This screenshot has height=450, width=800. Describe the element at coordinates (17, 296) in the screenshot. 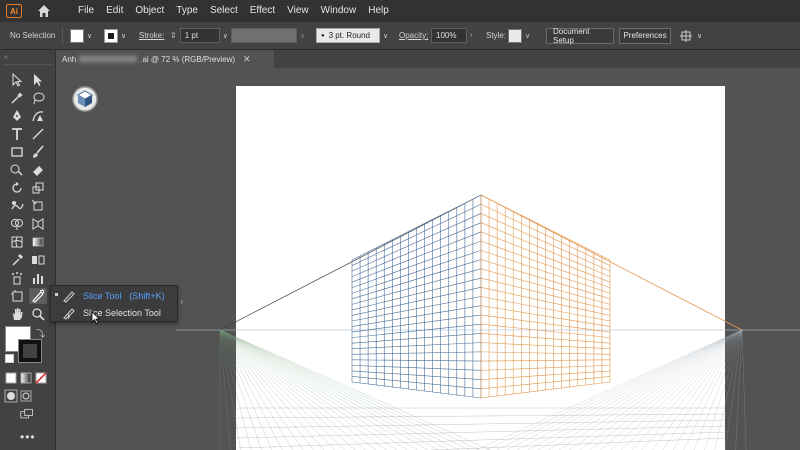

I see `artboard-tool-icon` at that location.